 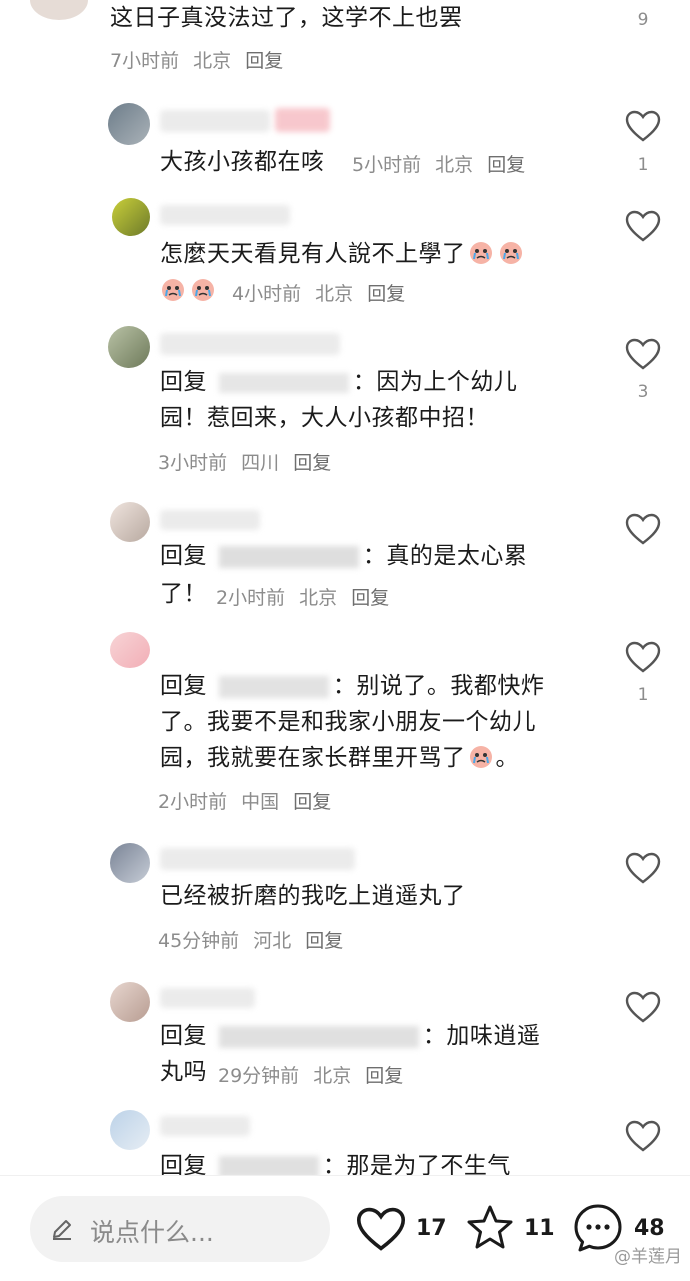 I want to click on comment-meta: 45分钟前 河北 回复, so click(x=254, y=939).